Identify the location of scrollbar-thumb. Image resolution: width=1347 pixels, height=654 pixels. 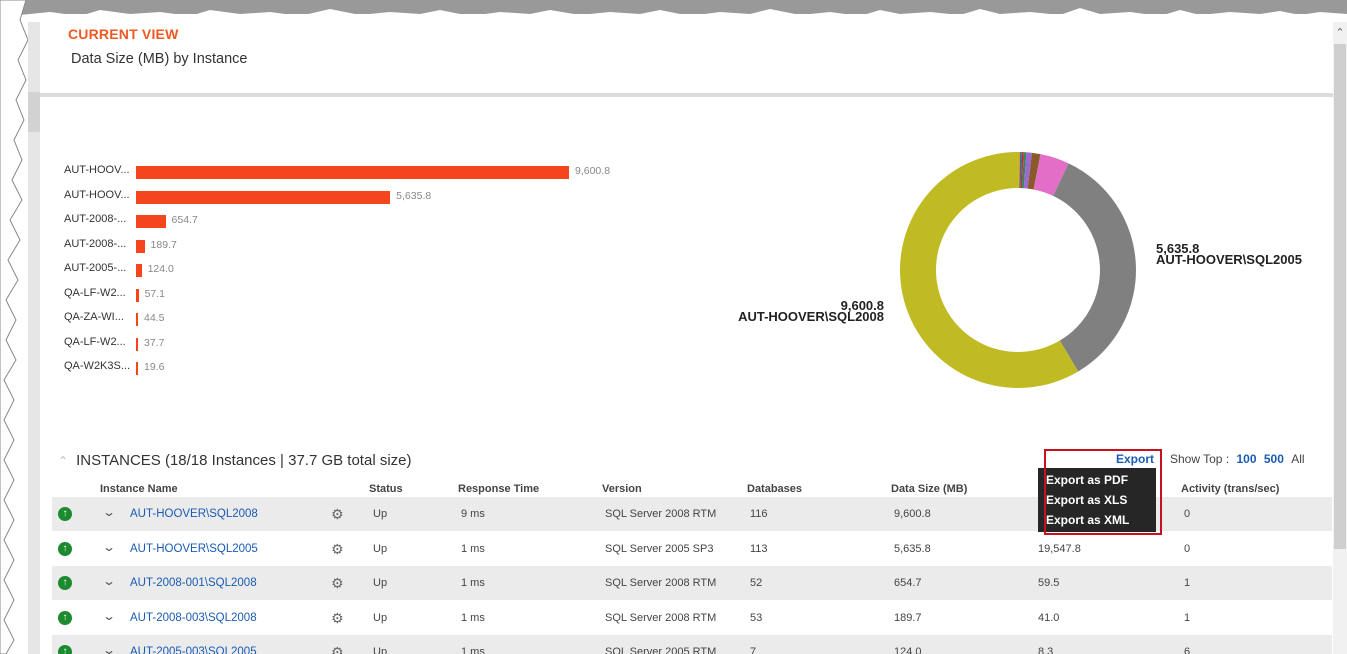
(1340, 296).